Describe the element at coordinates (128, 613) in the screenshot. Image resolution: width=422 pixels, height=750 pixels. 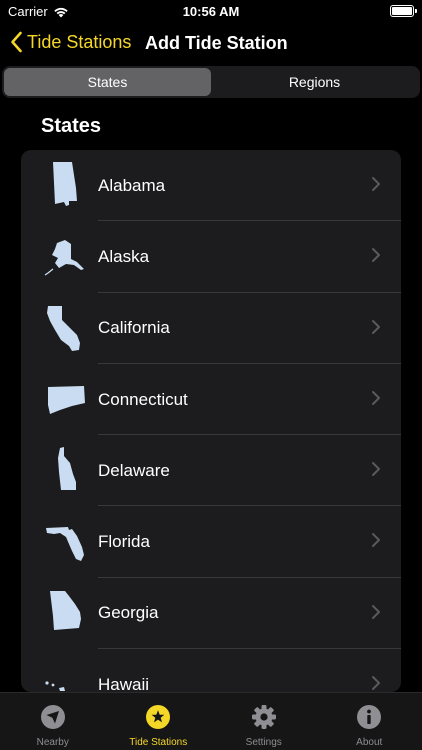
I see `state-name: Georgia` at that location.